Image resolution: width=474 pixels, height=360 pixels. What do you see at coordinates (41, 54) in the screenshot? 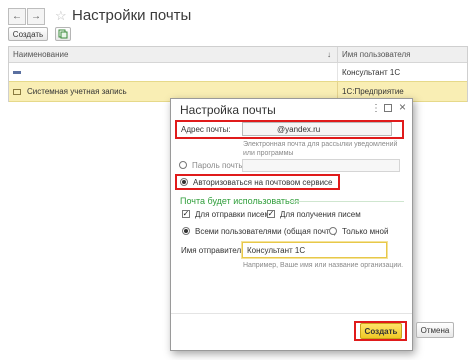
I see `column-header-name-label: Наименование` at bounding box center [41, 54].